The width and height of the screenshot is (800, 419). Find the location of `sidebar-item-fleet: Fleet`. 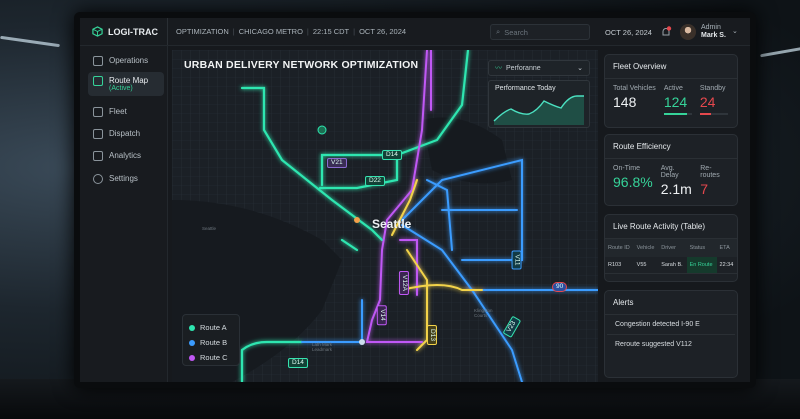

sidebar-item-fleet: Fleet is located at coordinates (126, 112).